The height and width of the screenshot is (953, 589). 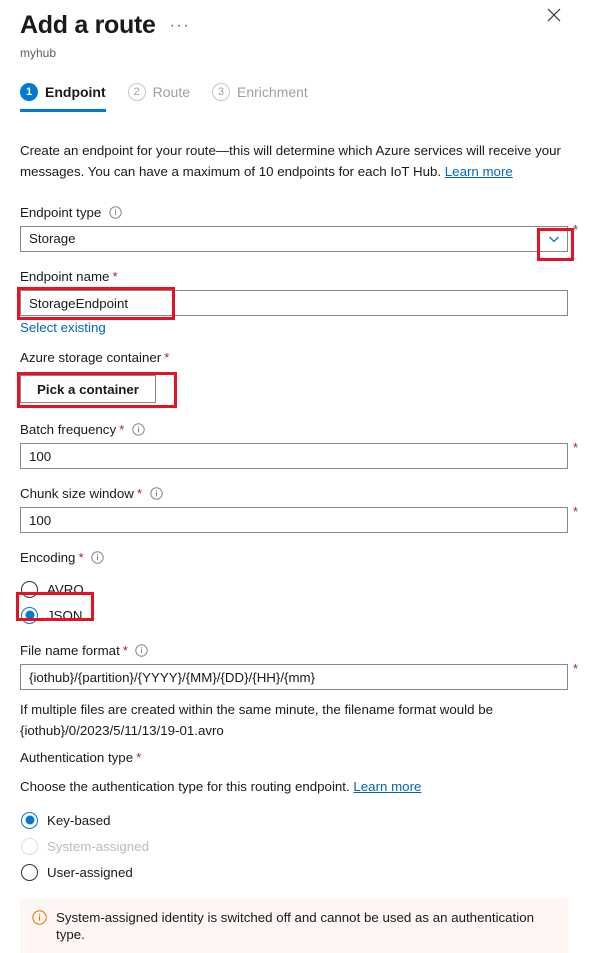 I want to click on tab-enrichment: 3 Enrichment, so click(x=260, y=92).